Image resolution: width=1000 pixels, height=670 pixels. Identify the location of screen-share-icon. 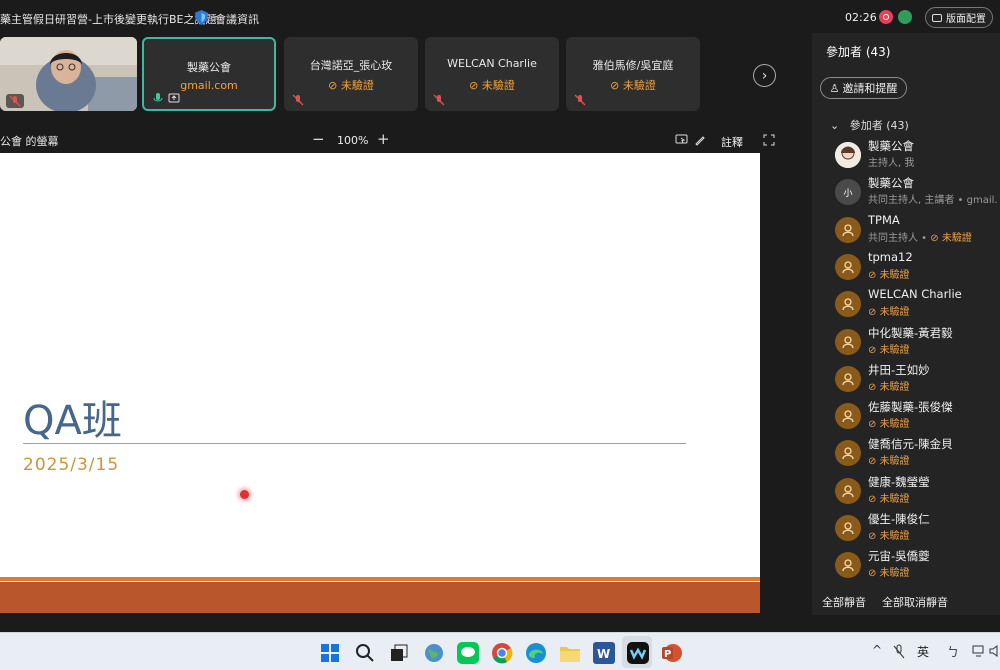
(174, 98).